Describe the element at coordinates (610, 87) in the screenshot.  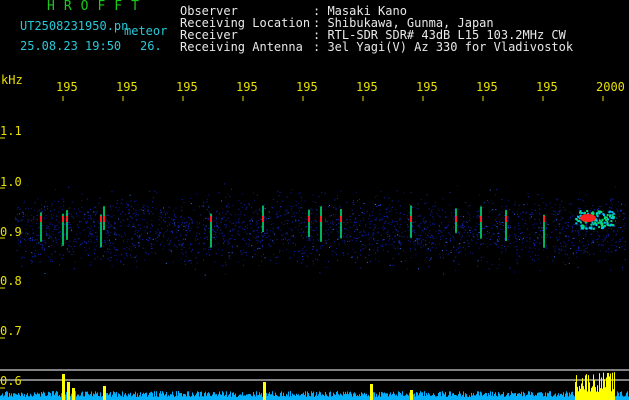
I see `x-tick-label: 2000` at that location.